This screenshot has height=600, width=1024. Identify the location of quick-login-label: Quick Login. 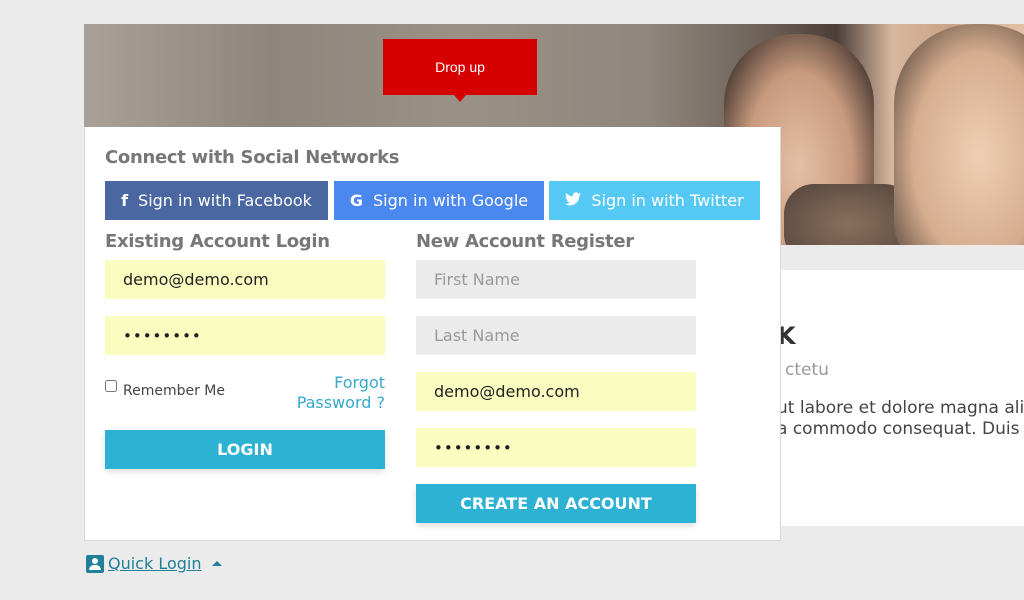
(155, 563).